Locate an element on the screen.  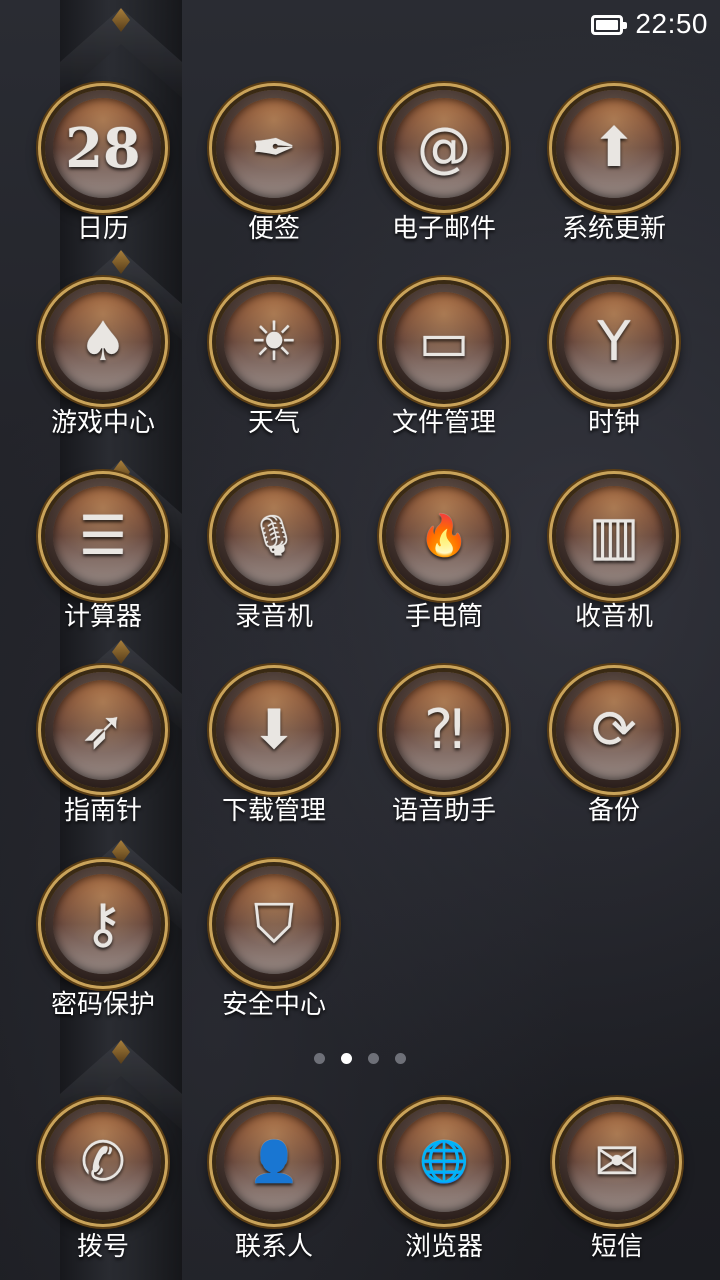
app-label: 联系人 is located at coordinates (273, 1247).